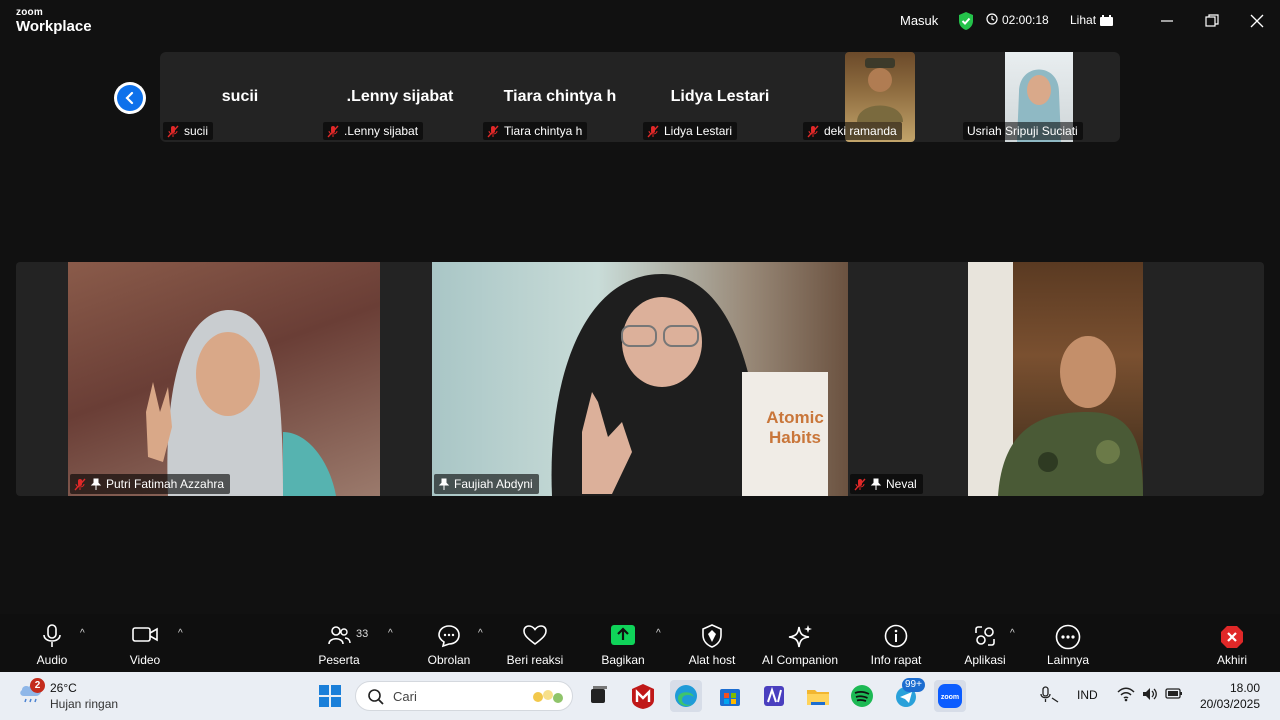 The width and height of the screenshot is (1280, 720). I want to click on editor-app, so click(774, 696).